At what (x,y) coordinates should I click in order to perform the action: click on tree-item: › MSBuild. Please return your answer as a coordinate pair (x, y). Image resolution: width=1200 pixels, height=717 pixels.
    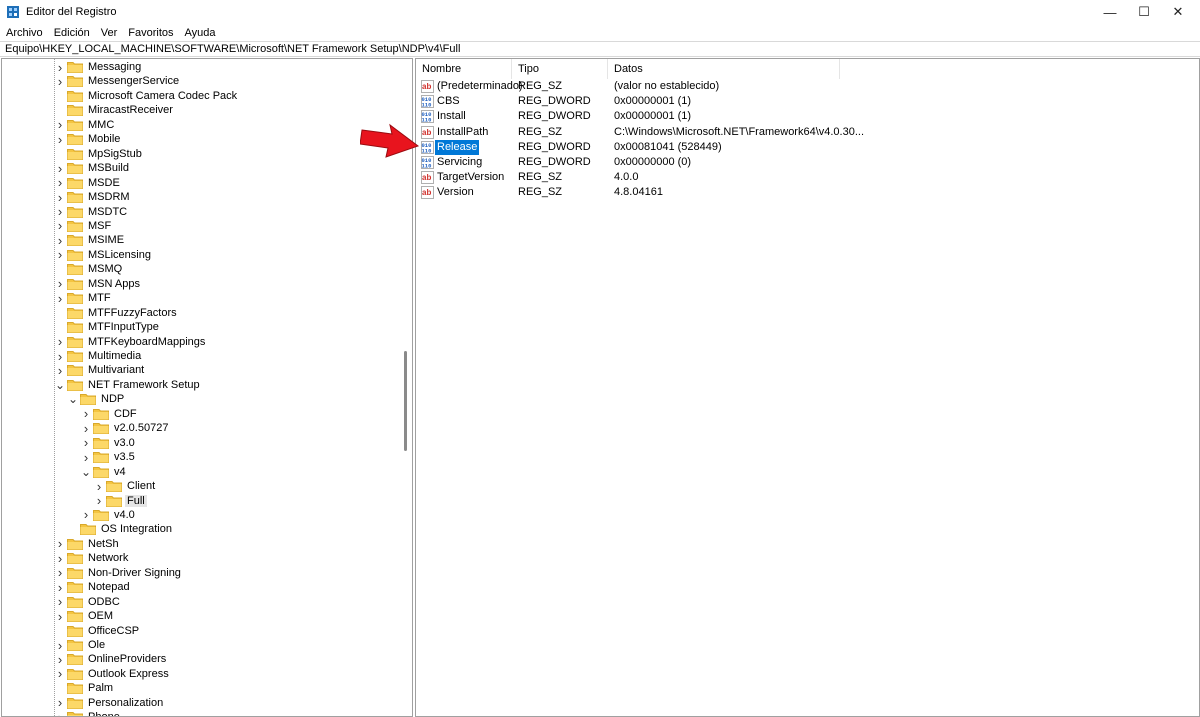
    Looking at the image, I should click on (93, 168).